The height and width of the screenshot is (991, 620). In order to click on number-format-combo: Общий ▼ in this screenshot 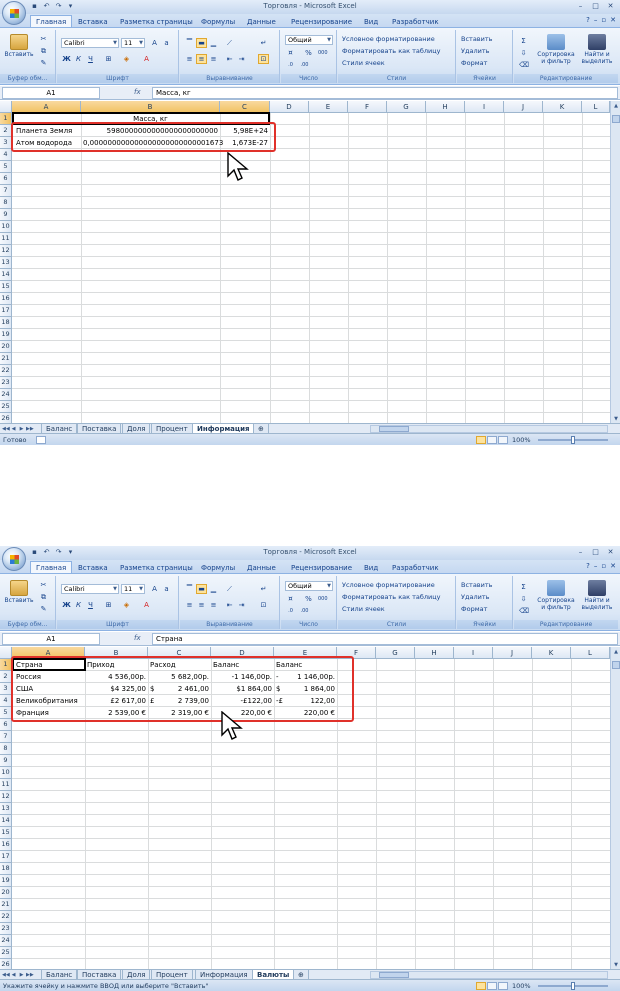, I will do `click(309, 586)`.